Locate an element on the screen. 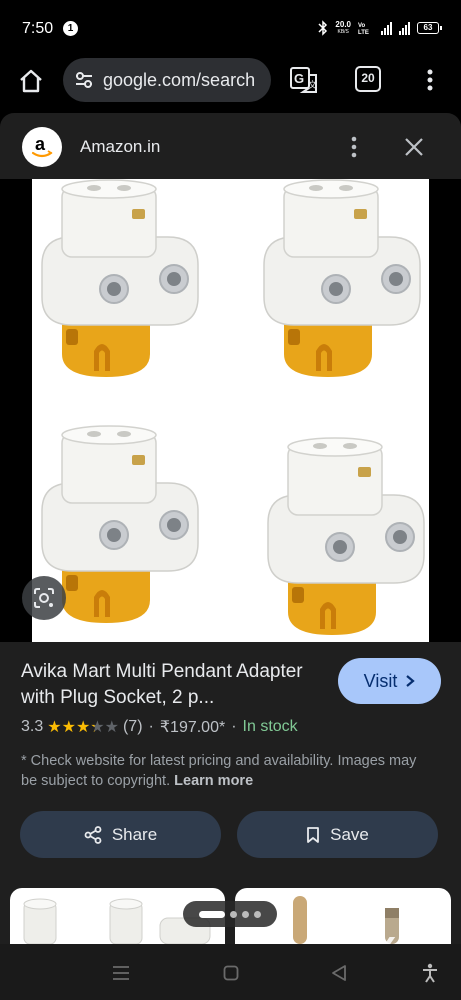 The image size is (461, 1000). back-triangle-icon is located at coordinates (339, 973).